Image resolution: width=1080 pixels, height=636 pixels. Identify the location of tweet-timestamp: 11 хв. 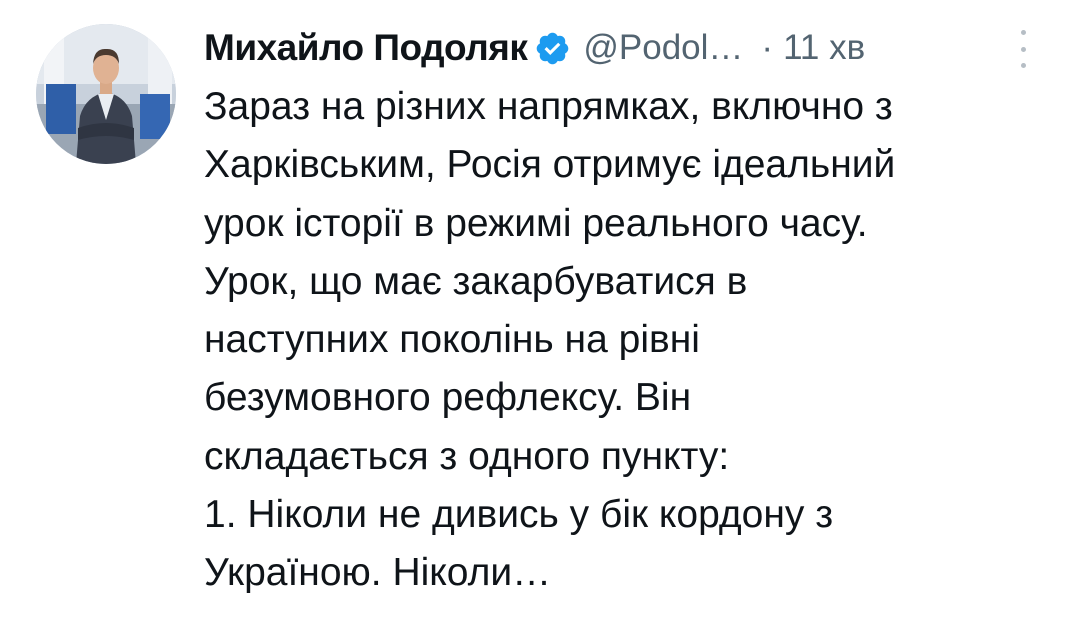
(824, 48).